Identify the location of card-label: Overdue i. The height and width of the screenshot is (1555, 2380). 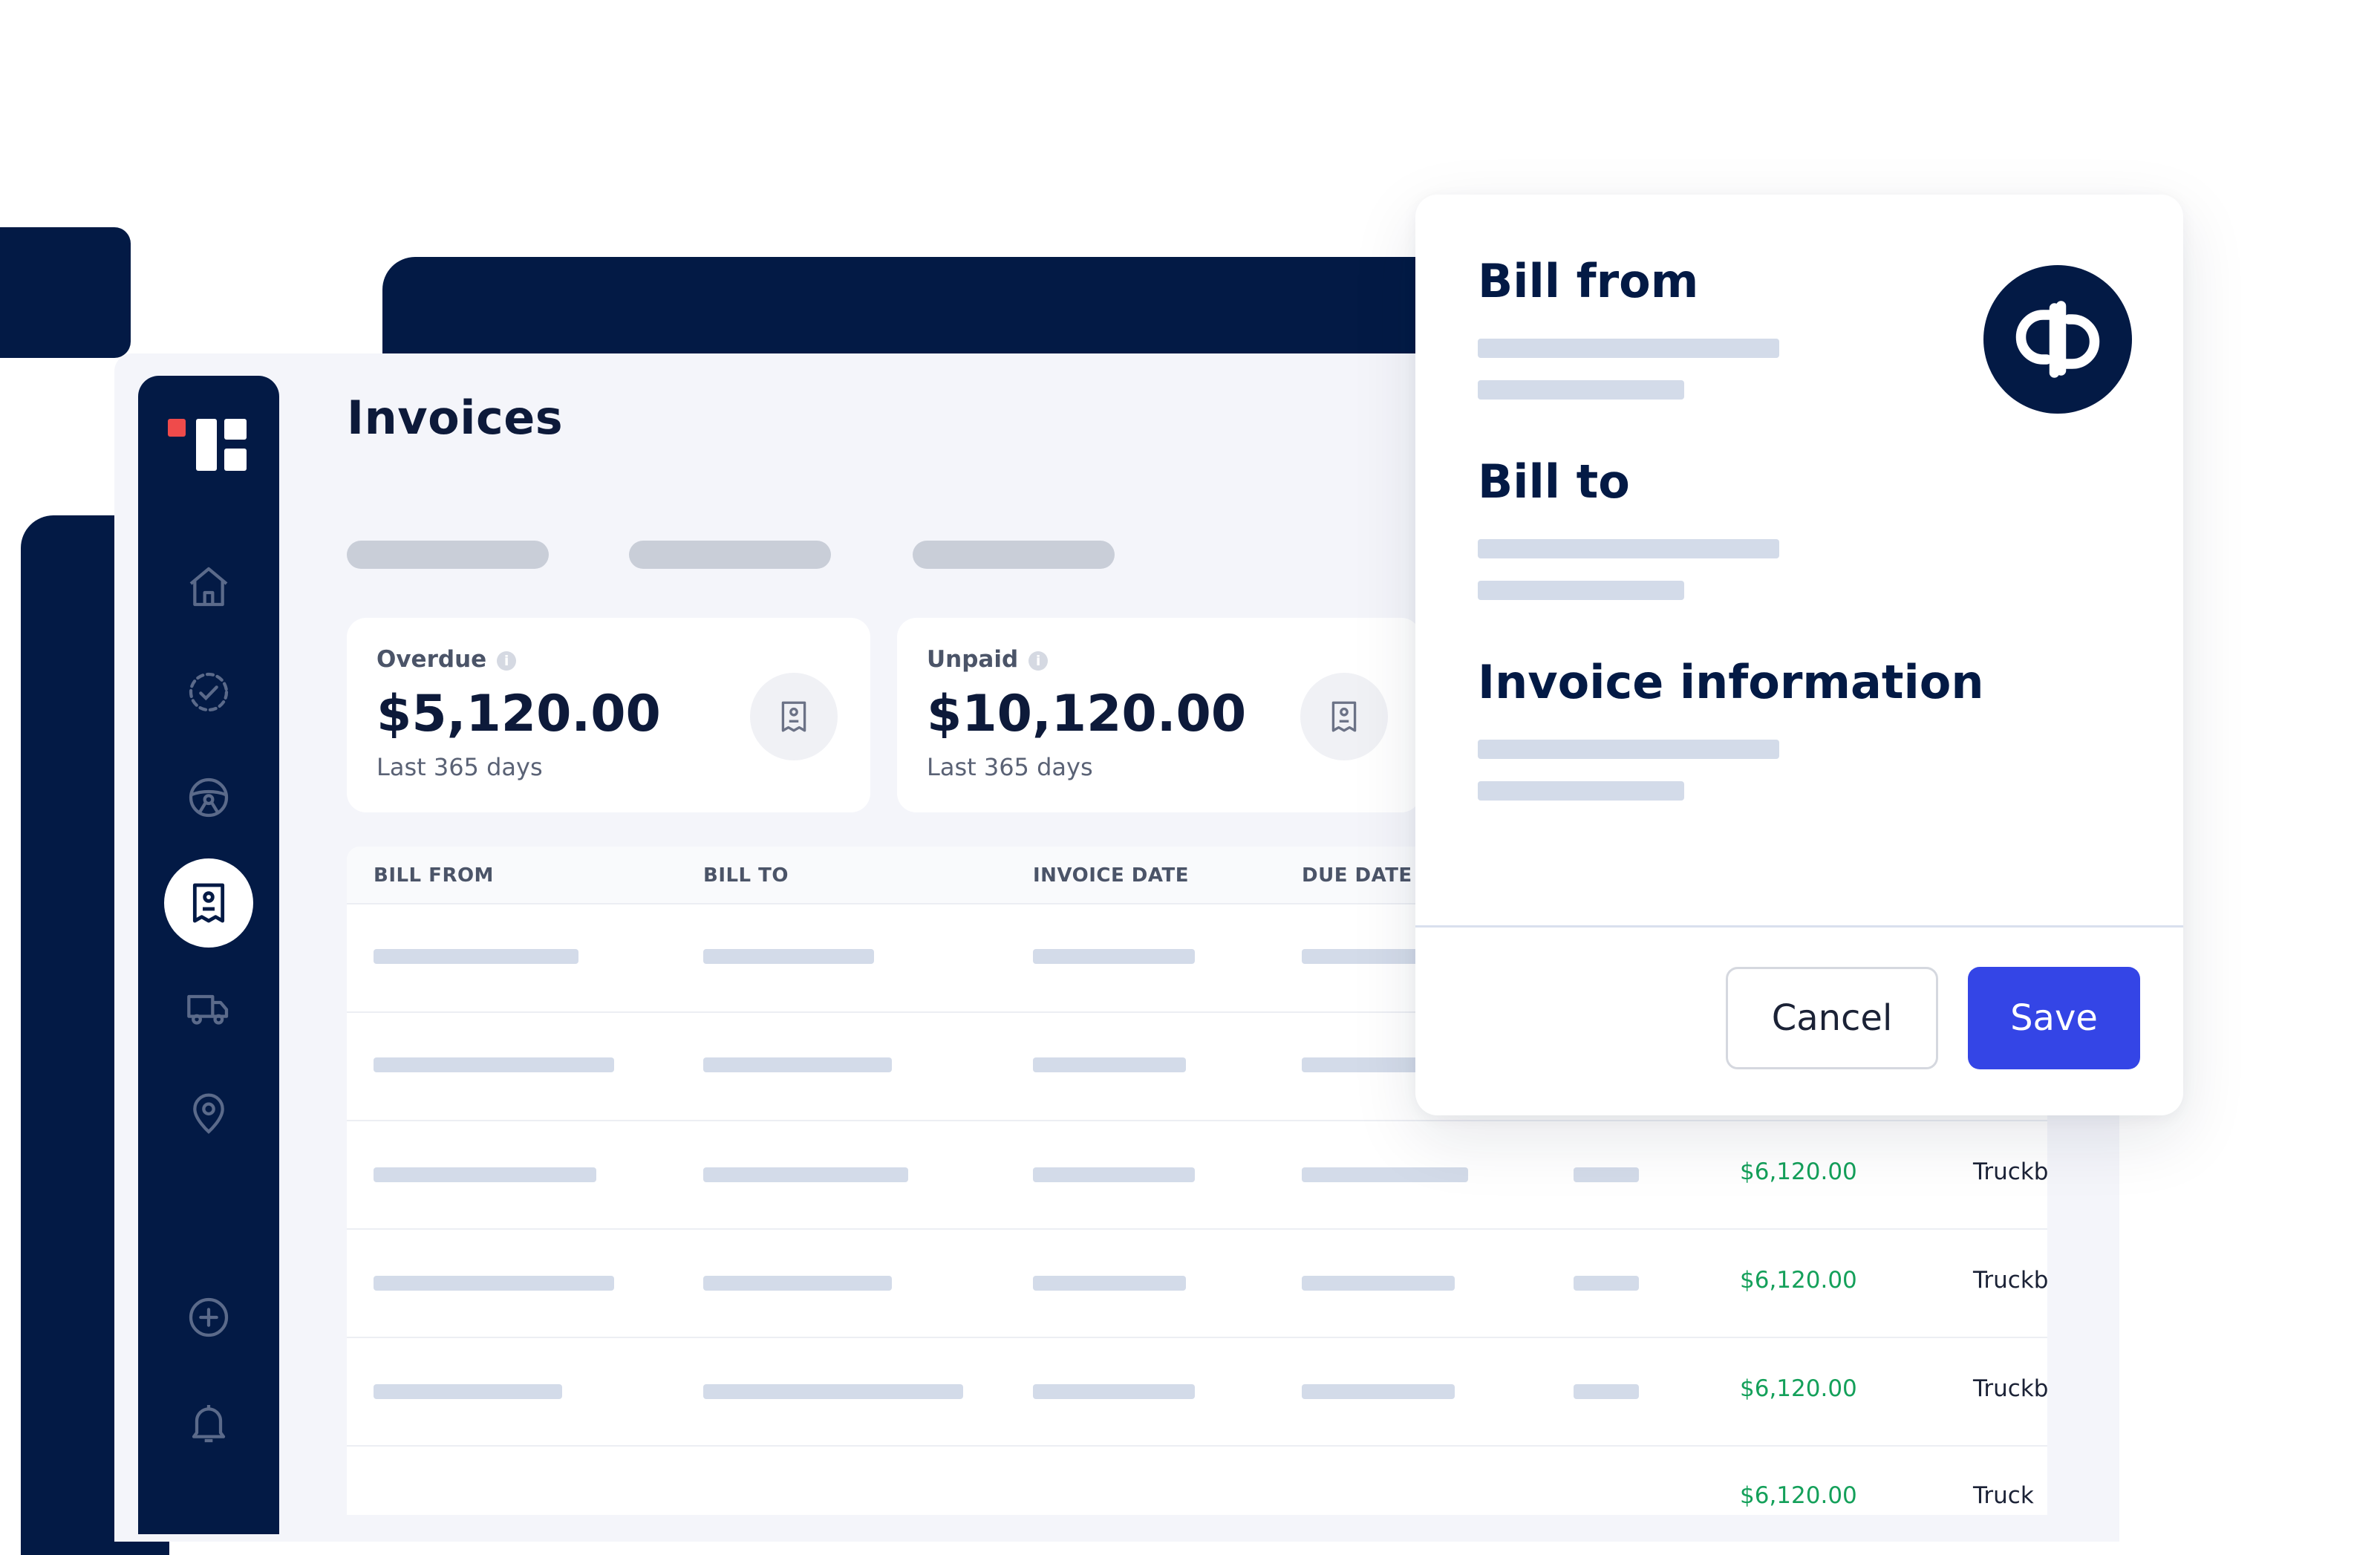
(447, 659).